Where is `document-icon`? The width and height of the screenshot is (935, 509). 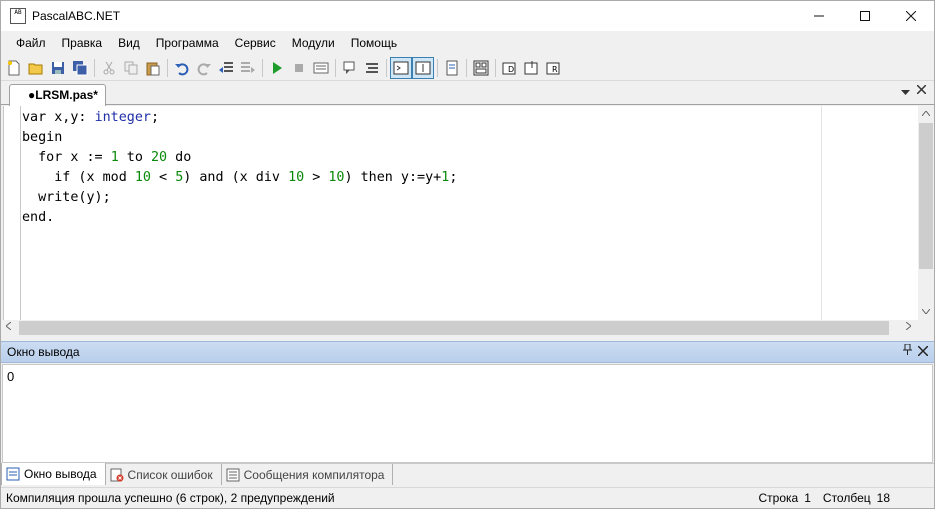 document-icon is located at coordinates (452, 67).